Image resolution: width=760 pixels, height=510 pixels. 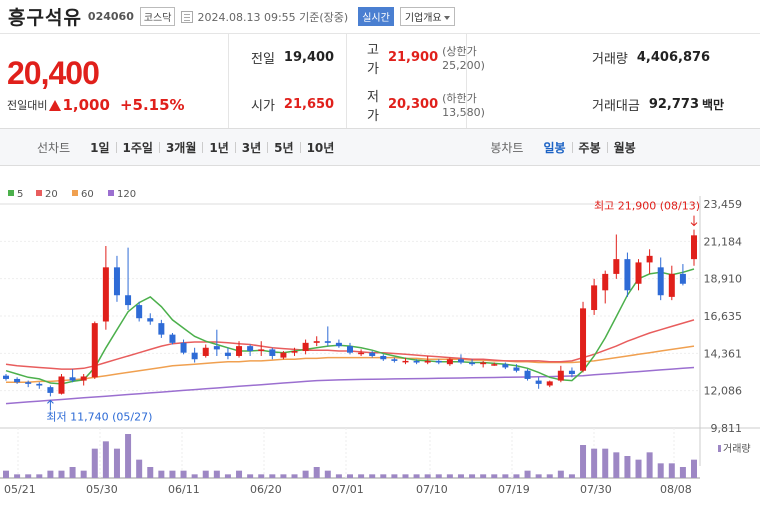 I want to click on candle-monthly: 월봉, so click(x=625, y=147).